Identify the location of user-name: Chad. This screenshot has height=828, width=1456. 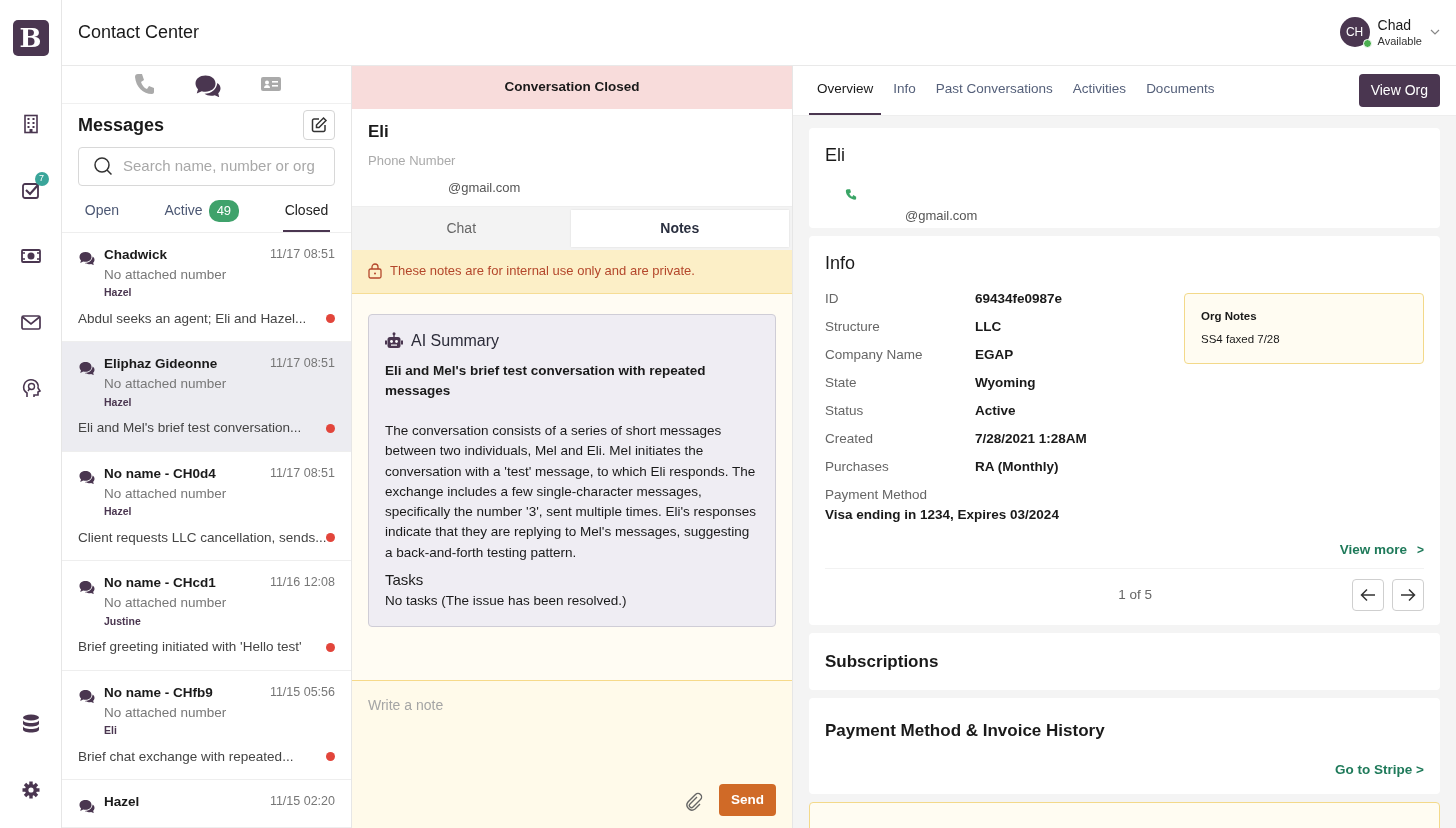
(1394, 25).